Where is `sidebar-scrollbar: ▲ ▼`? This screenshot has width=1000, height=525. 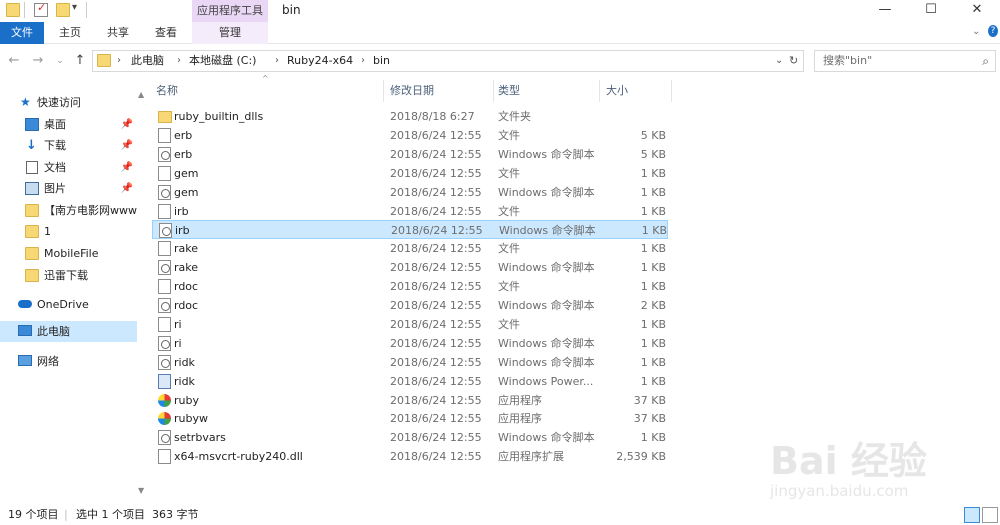 sidebar-scrollbar: ▲ ▼ is located at coordinates (142, 293).